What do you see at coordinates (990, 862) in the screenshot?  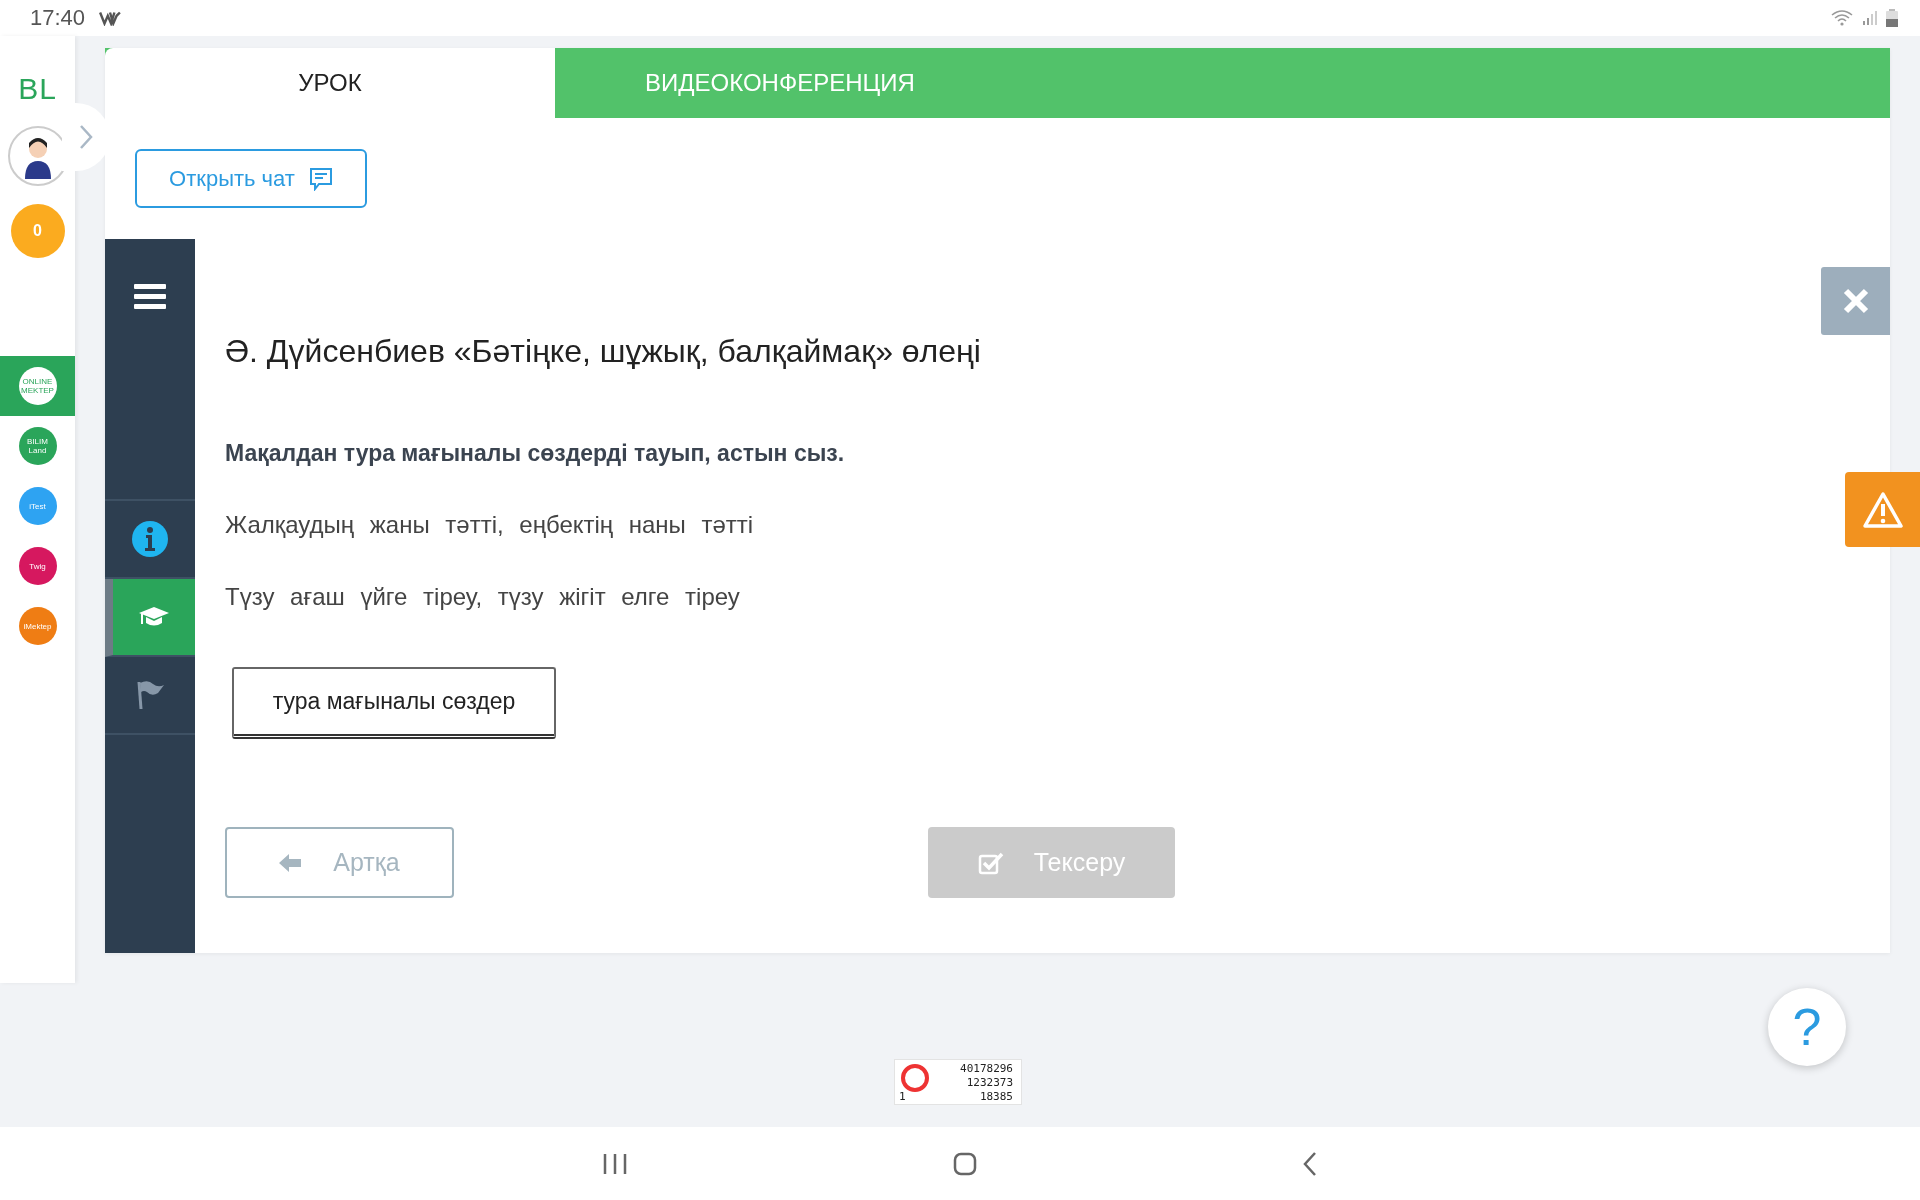 I see `checkbox-icon` at bounding box center [990, 862].